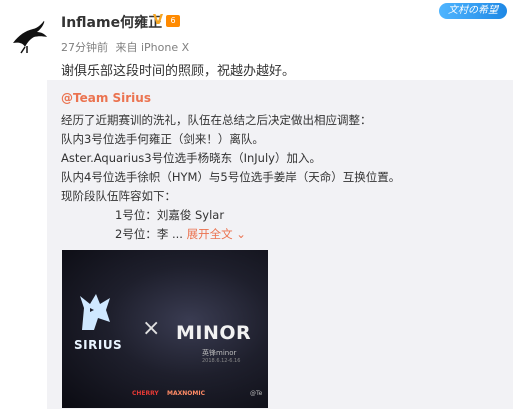 The height and width of the screenshot is (409, 513). Describe the element at coordinates (173, 21) in the screenshot. I see `level-badge-icon: 6` at that location.